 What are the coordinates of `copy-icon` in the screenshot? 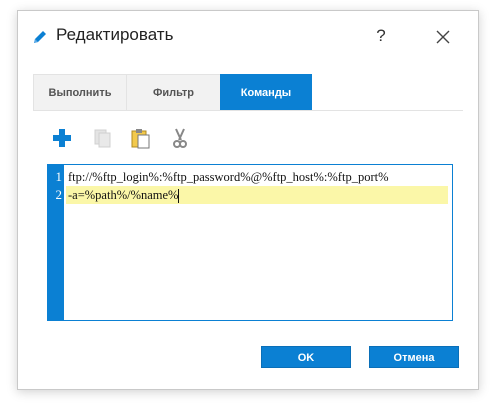 It's located at (102, 138).